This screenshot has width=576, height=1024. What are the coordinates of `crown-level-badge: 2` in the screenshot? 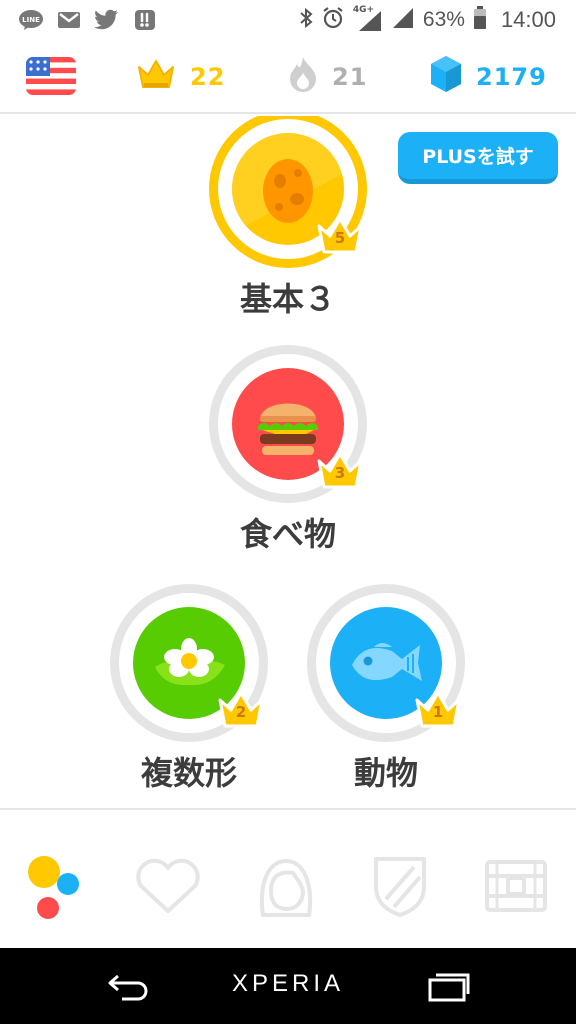 It's located at (241, 709).